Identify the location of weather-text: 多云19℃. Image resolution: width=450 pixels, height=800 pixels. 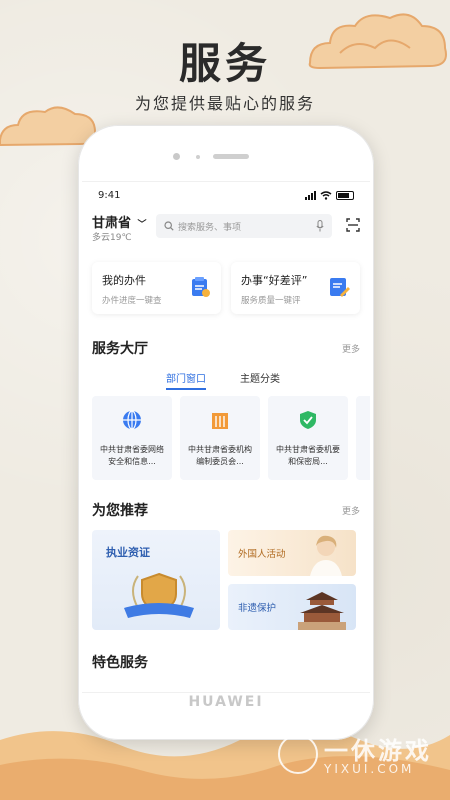
(112, 238).